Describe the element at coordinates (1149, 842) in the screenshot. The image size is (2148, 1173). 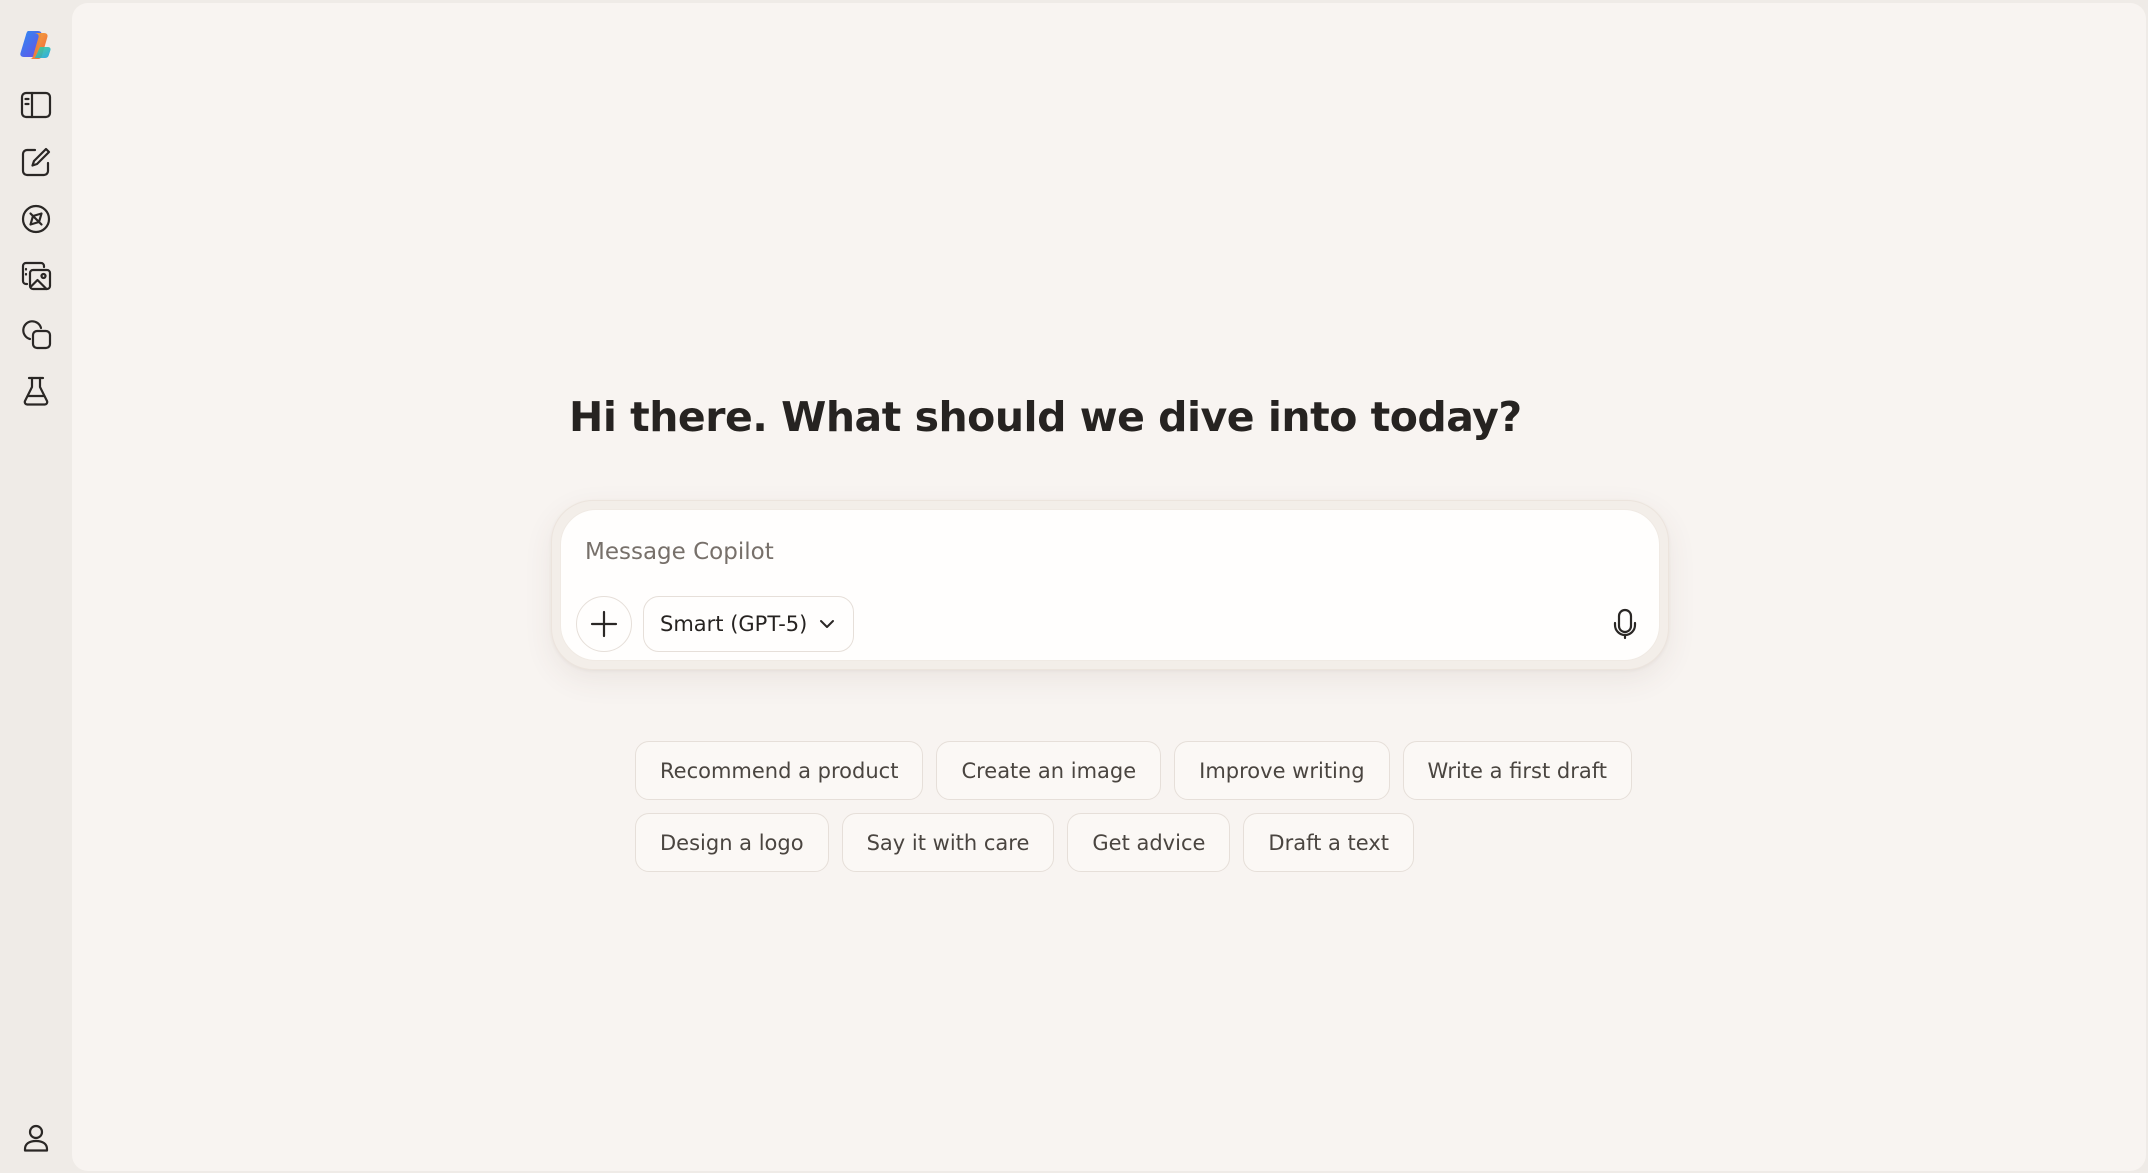
I see `suggestion-chip-get-advice: Get advice` at that location.